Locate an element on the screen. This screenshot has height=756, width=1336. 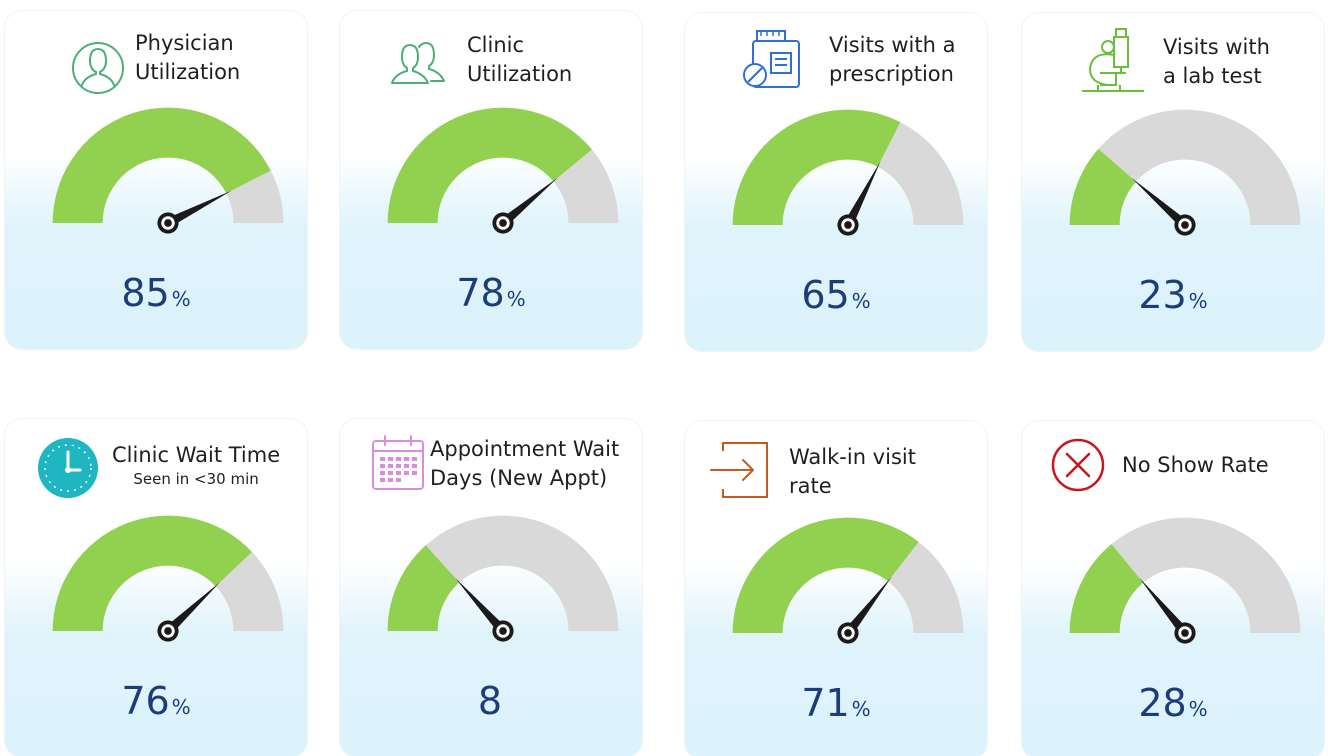
kpi-title-line: Visits with is located at coordinates (1216, 47).